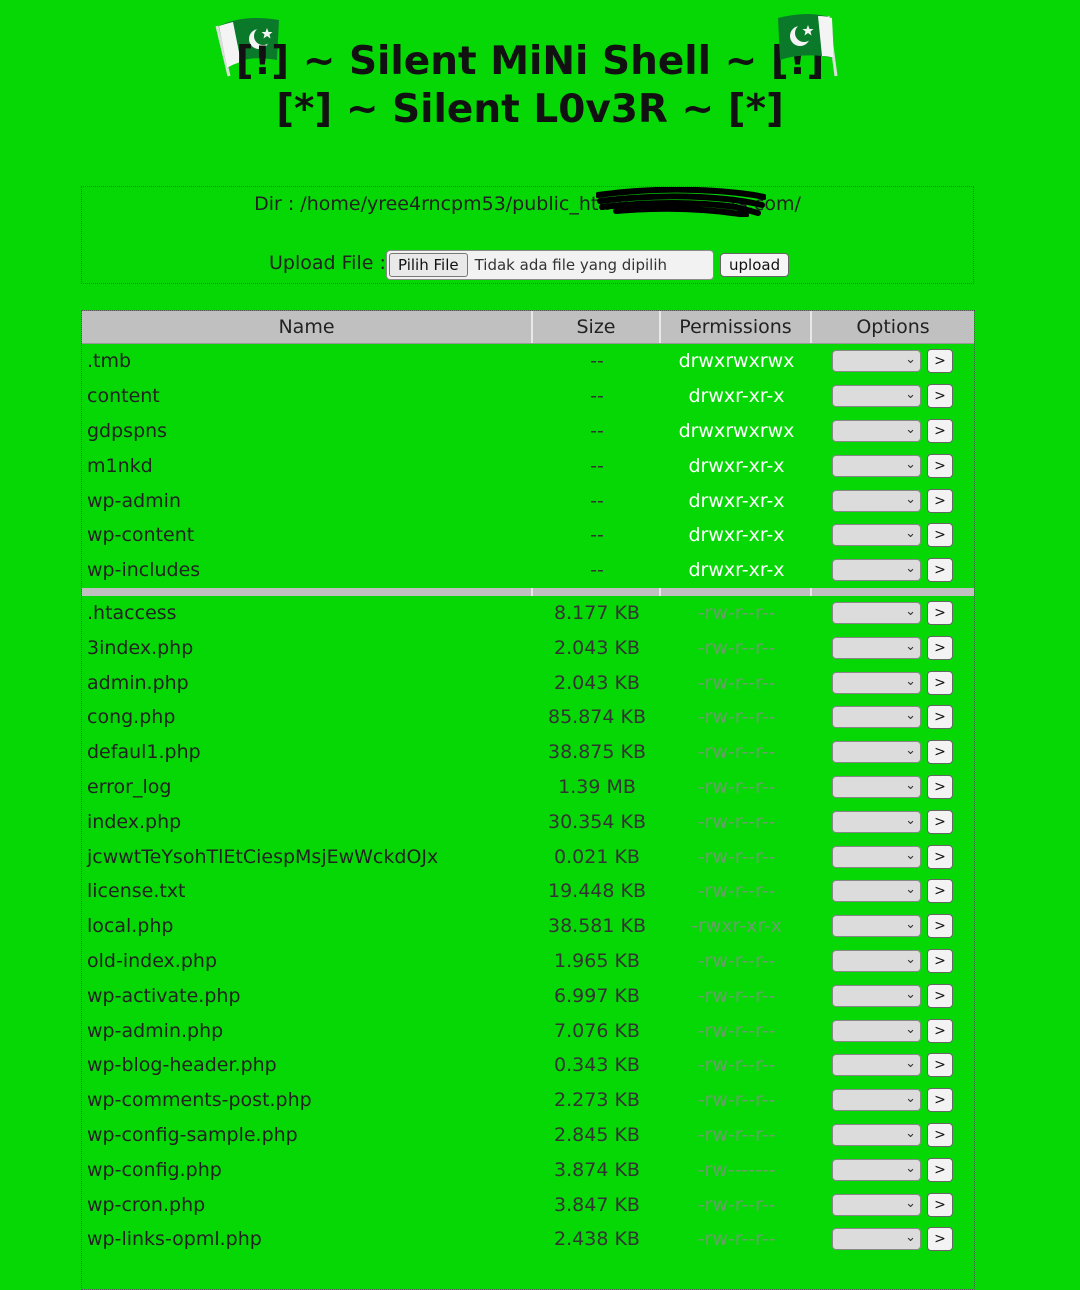 The width and height of the screenshot is (1080, 1290). I want to click on file-name-link: wp-blog-header.php, so click(307, 1065).